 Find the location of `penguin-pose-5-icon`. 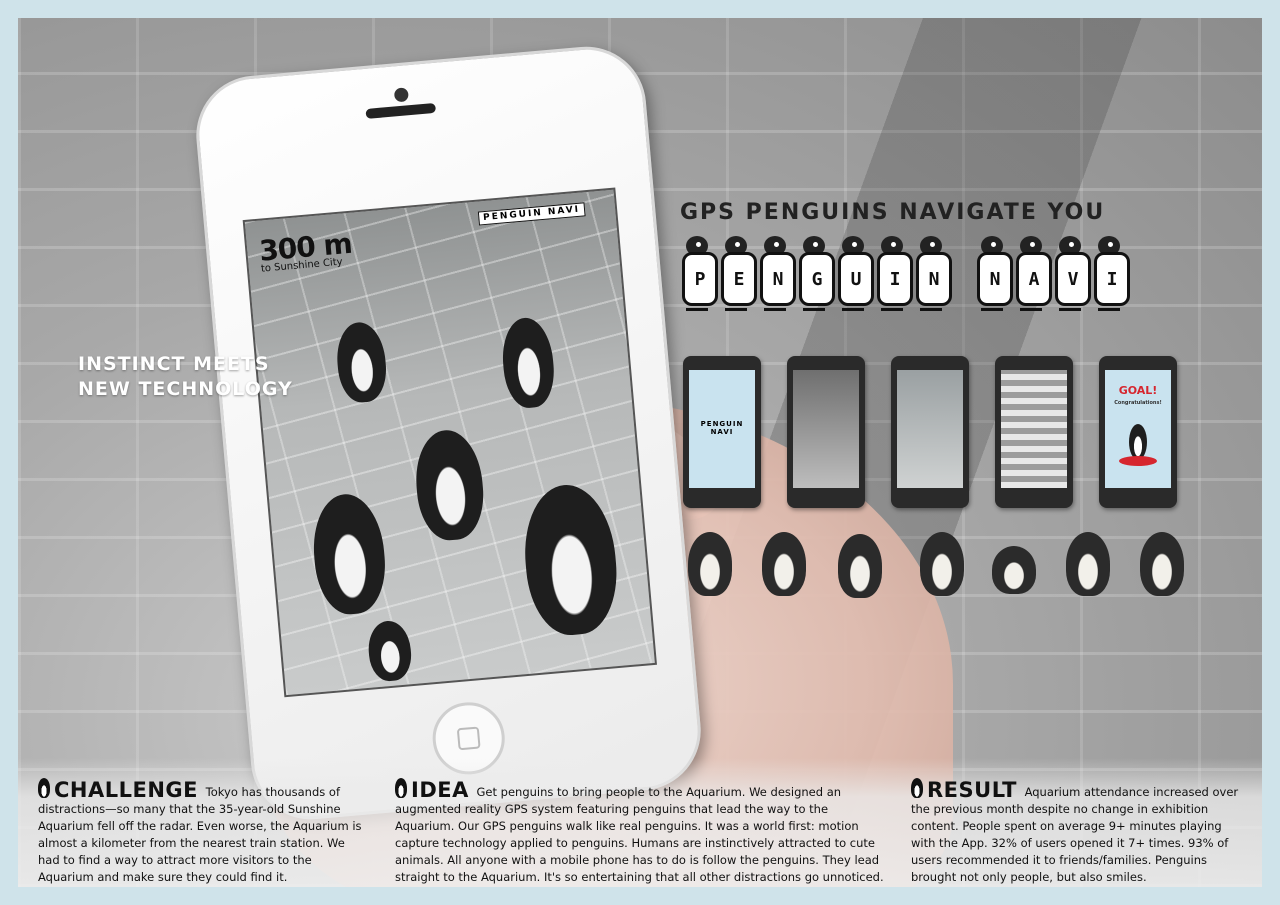

penguin-pose-5-icon is located at coordinates (1014, 570).